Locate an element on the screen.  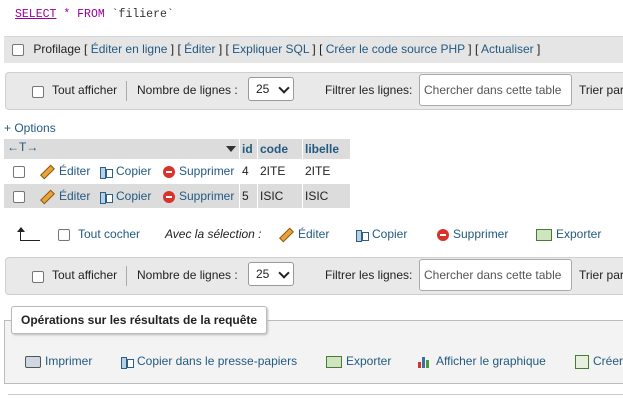
column-resize-arrows-icon: ←T→ is located at coordinates (22, 147).